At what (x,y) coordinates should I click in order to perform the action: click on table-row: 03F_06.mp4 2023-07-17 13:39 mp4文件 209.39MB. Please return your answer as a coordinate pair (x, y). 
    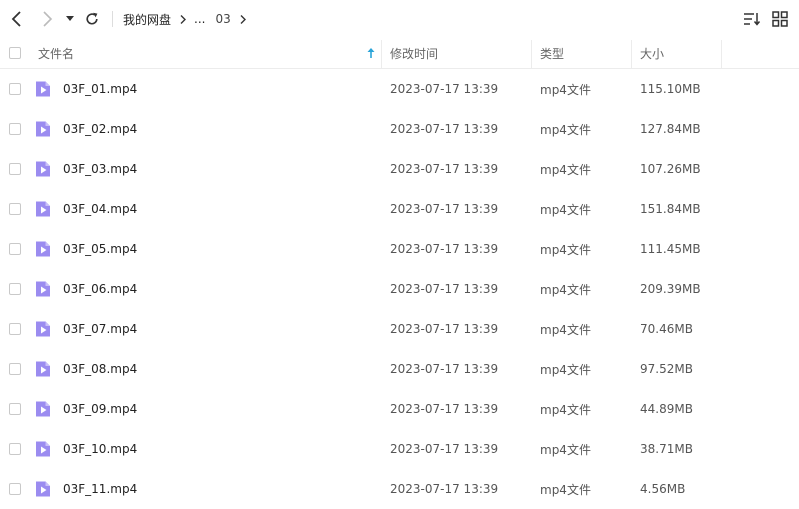
    Looking at the image, I should click on (399, 289).